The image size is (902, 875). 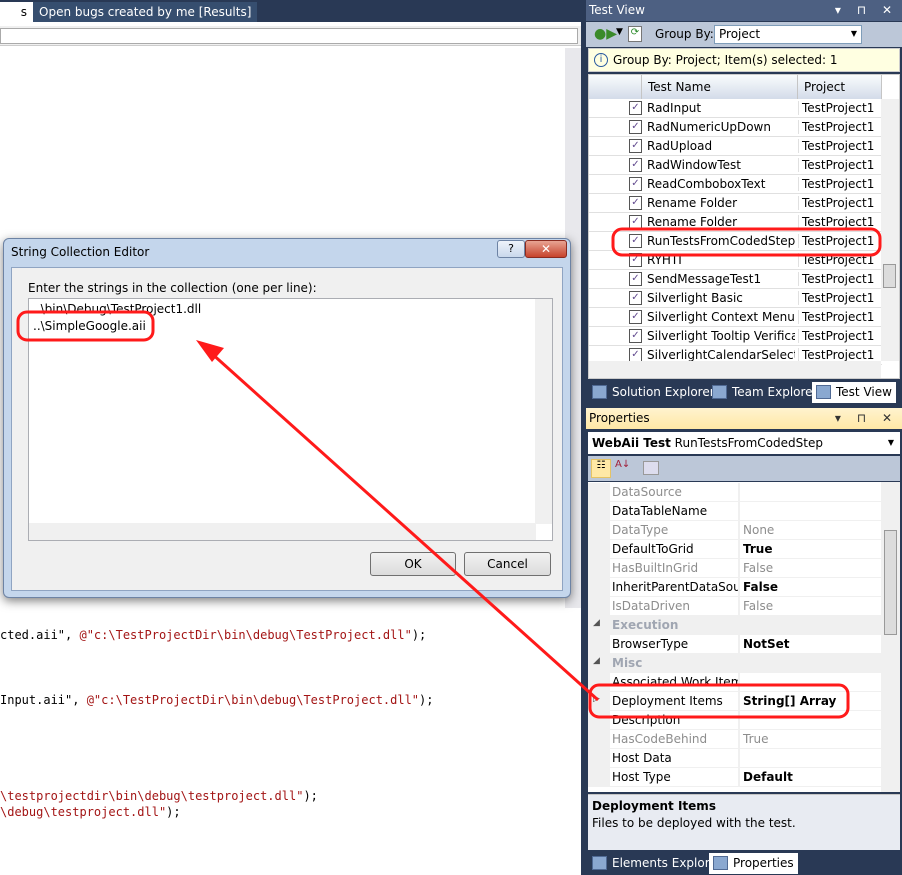 I want to click on property-value: NotSet, so click(x=810, y=644).